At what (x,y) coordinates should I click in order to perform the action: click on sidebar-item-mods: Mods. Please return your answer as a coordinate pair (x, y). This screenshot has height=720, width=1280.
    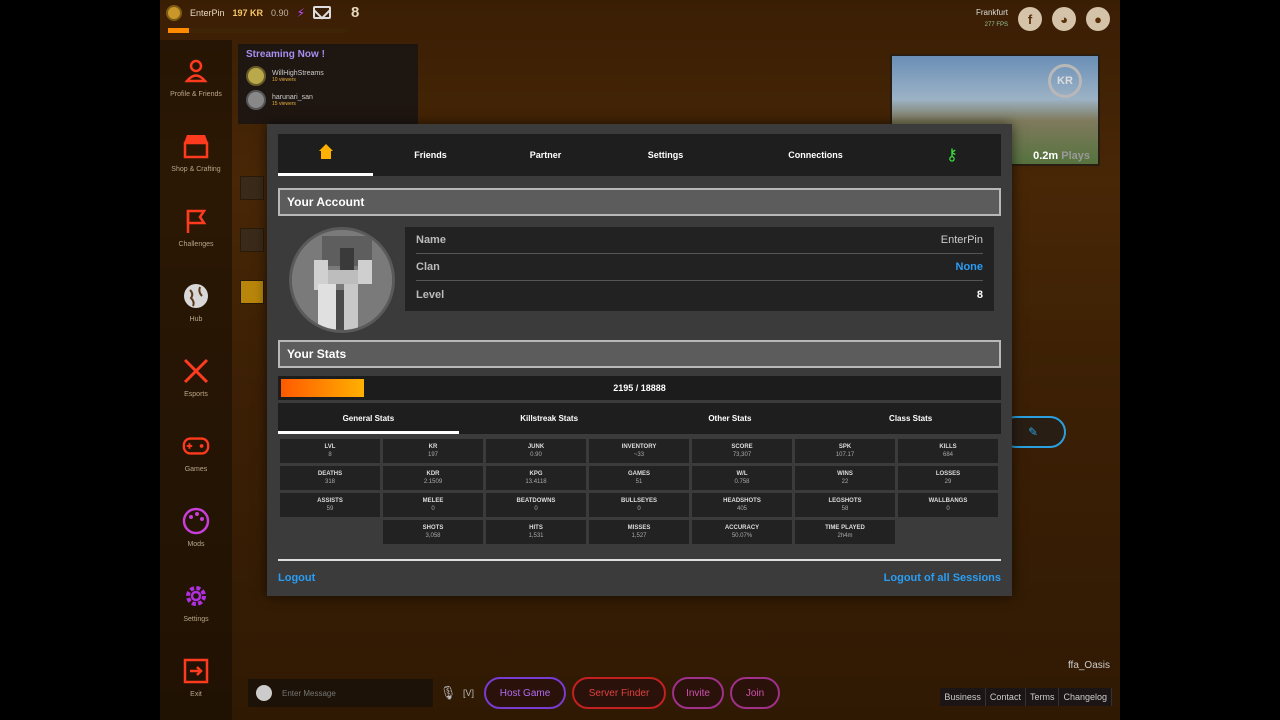
    Looking at the image, I should click on (196, 527).